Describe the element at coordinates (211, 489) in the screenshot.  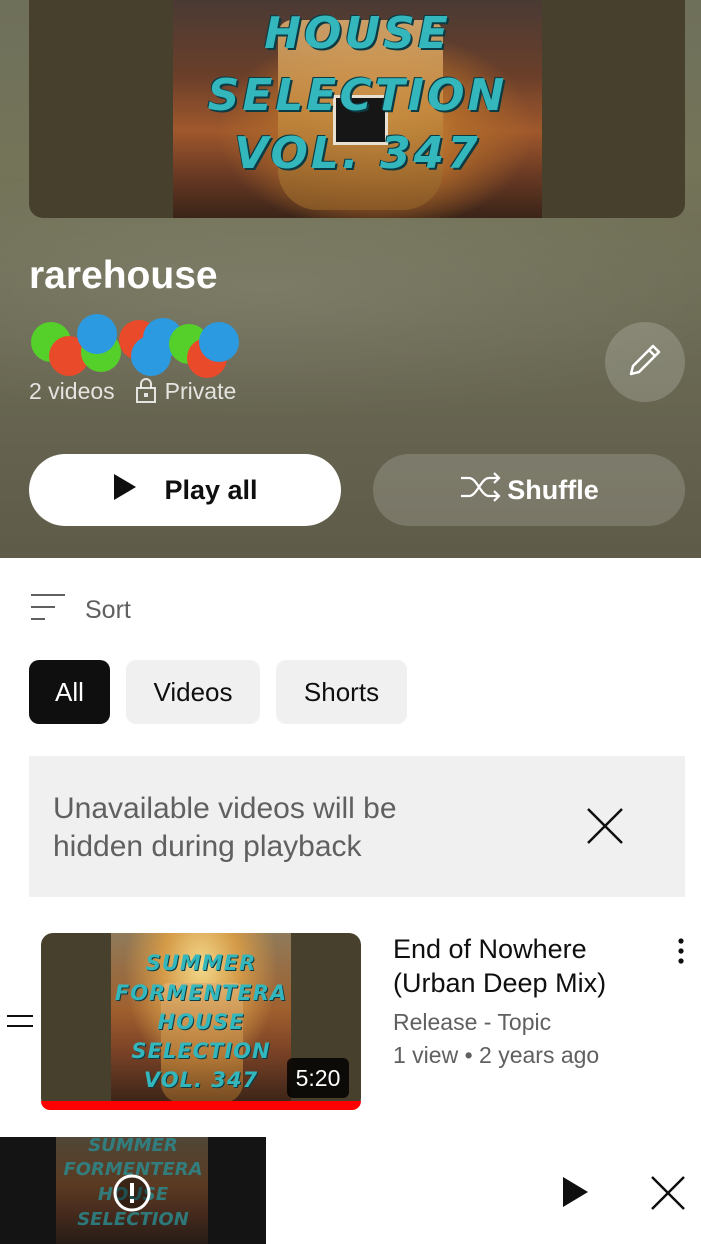
I see `play-all-label: Play all` at that location.